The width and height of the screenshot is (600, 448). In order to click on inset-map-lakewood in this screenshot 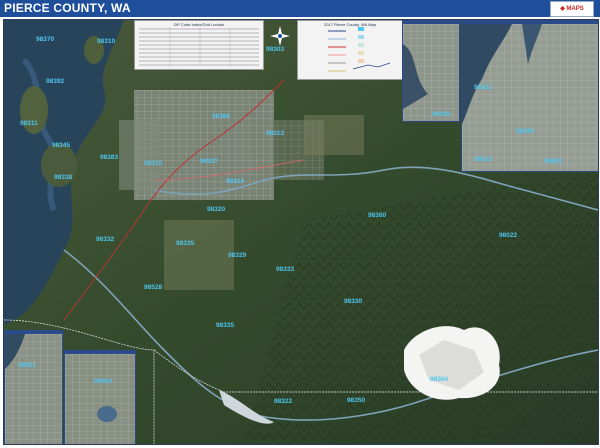, I will do `click(33, 387)`.